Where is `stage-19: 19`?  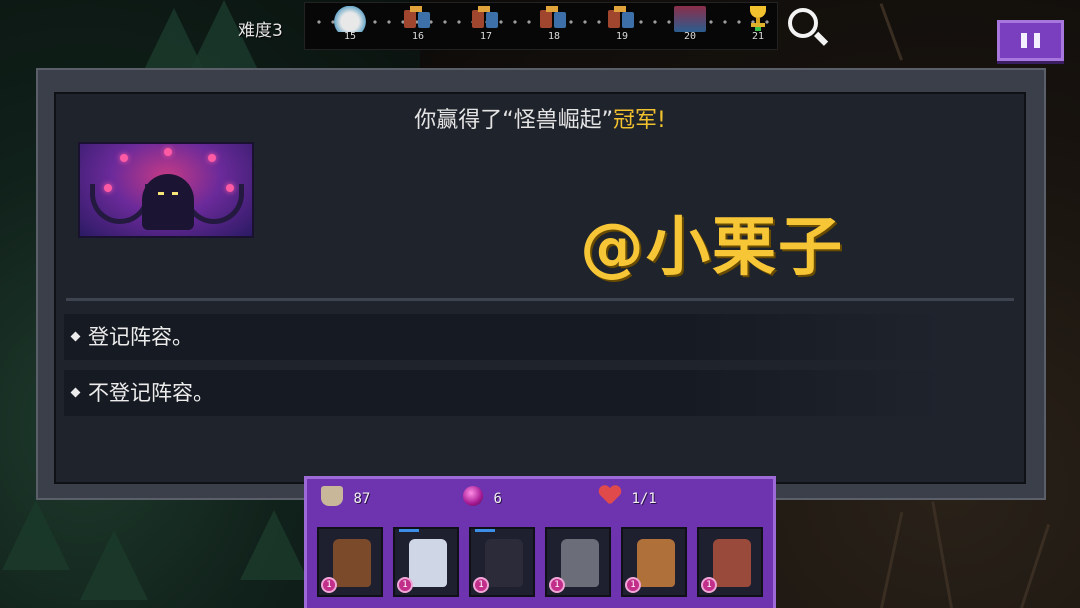 stage-19: 19 is located at coordinates (622, 25).